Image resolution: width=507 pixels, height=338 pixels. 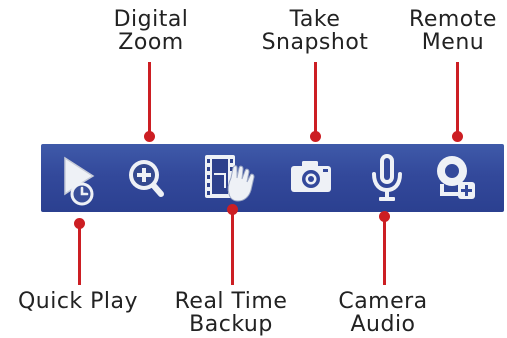 What do you see at coordinates (383, 324) in the screenshot?
I see `label-line: Audio` at bounding box center [383, 324].